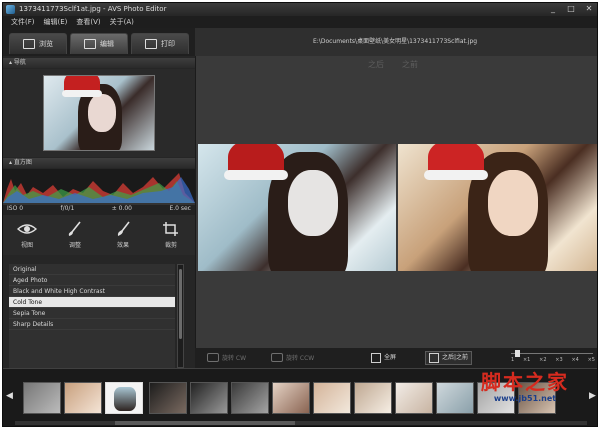  I want to click on list-item-selected: Cold Tone, so click(92, 302).